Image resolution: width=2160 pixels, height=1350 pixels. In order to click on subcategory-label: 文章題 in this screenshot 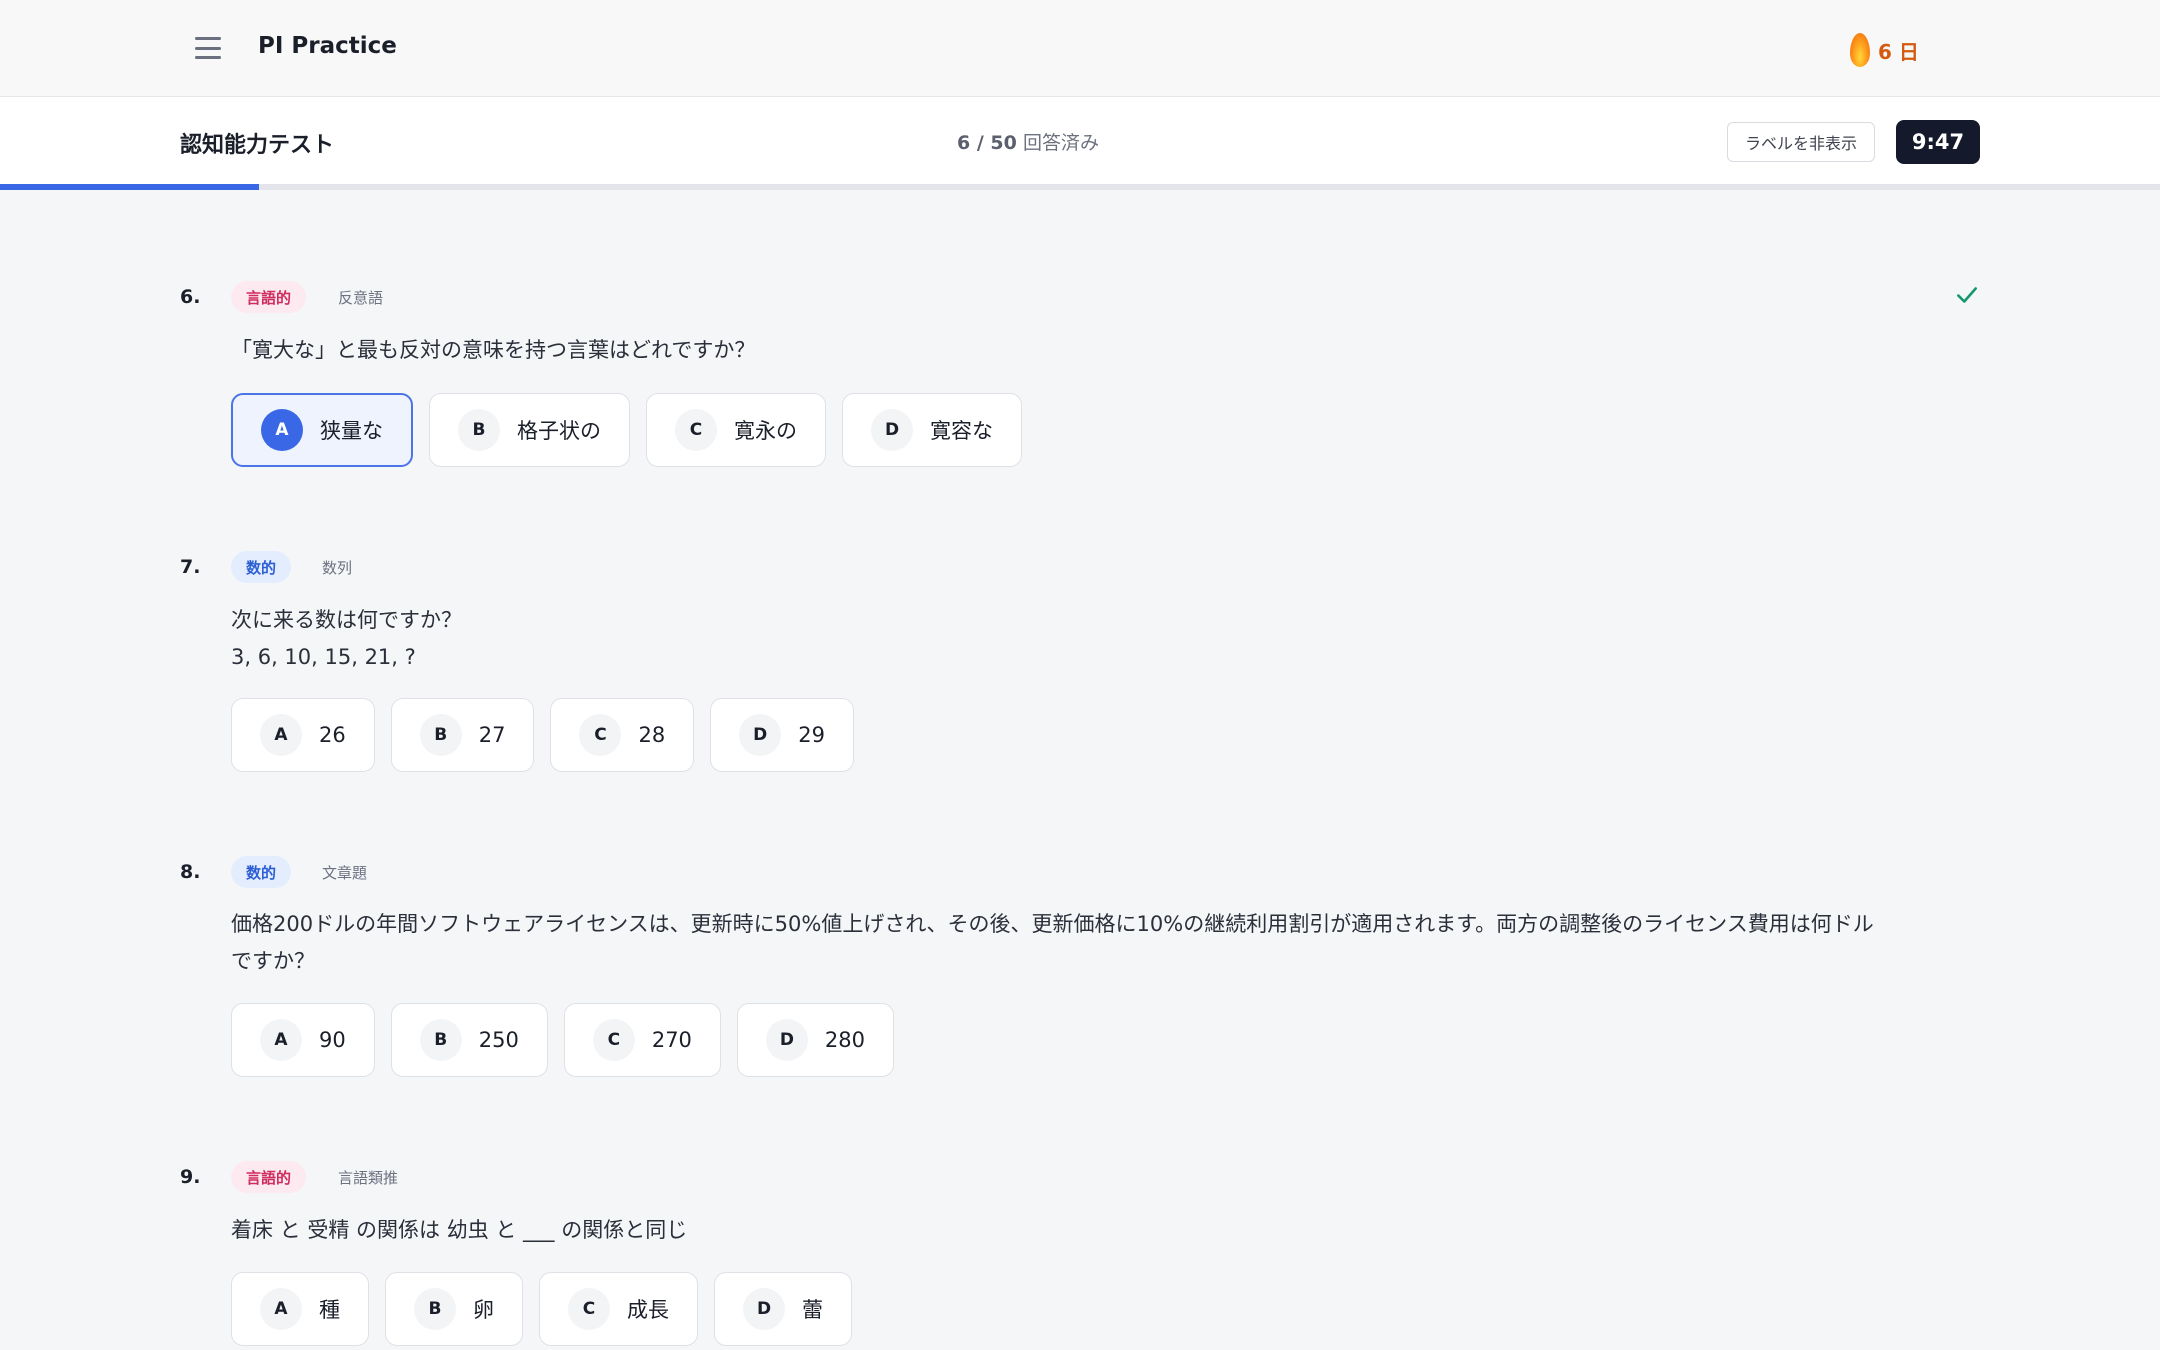, I will do `click(345, 873)`.